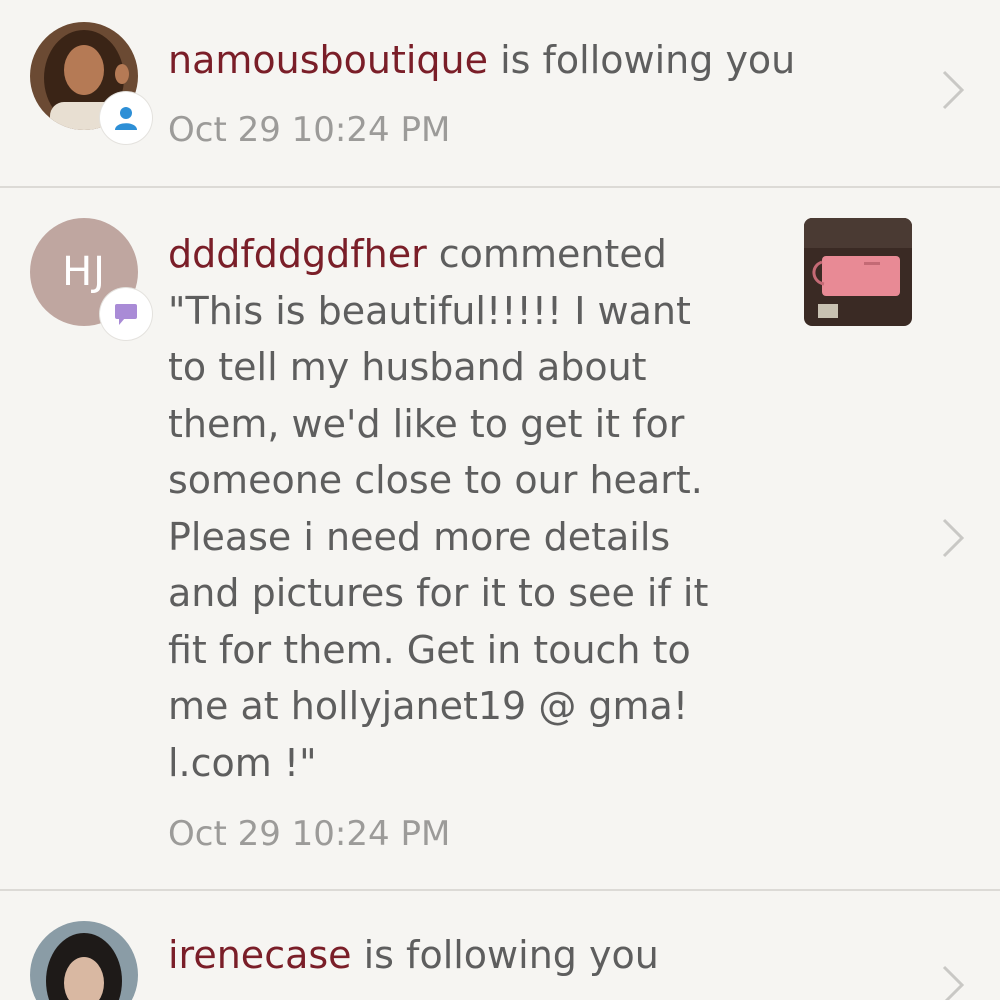 The height and width of the screenshot is (1000, 1000). What do you see at coordinates (260, 955) in the screenshot?
I see `username-link: irenecase` at bounding box center [260, 955].